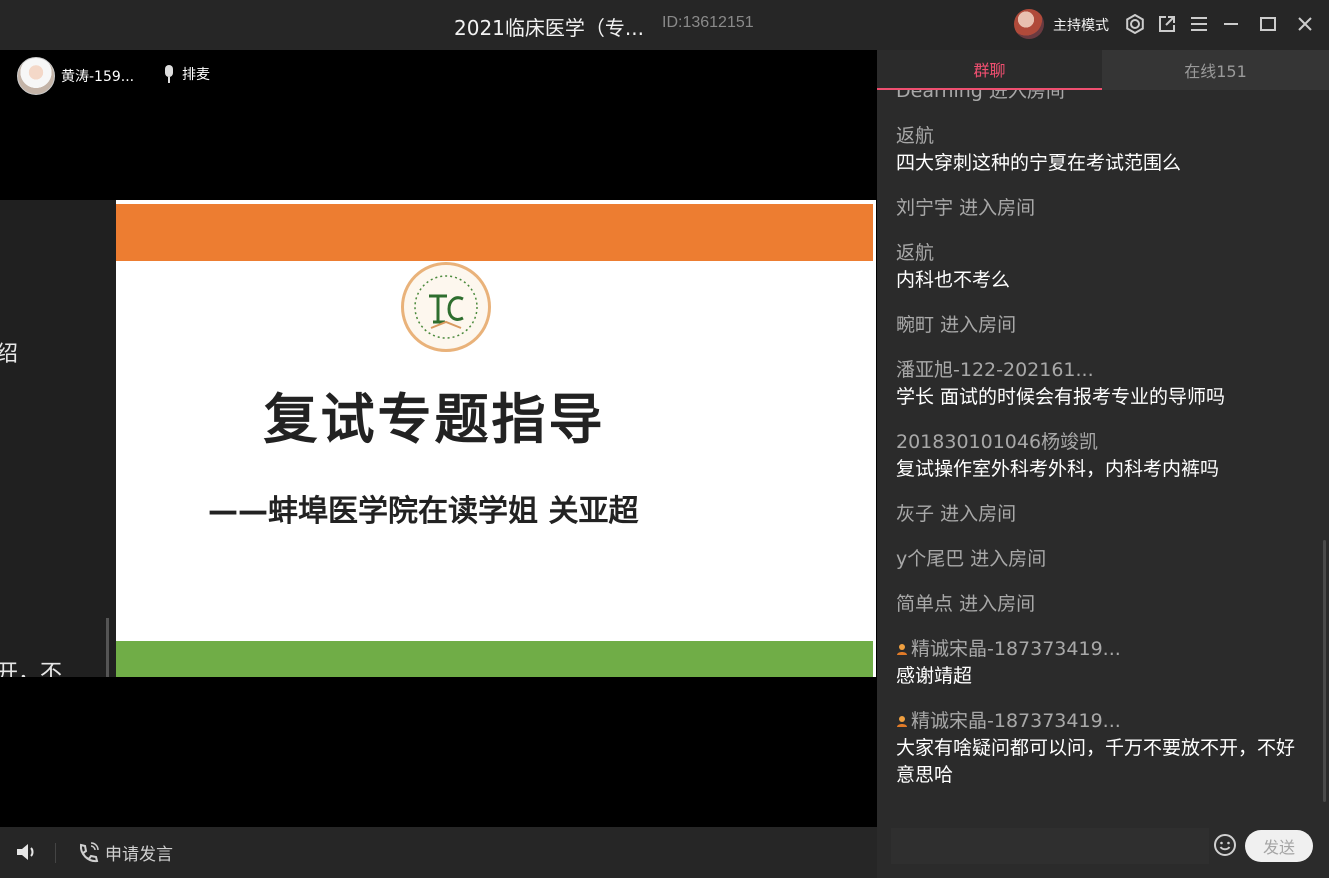 This screenshot has width=1329, height=878. I want to click on microphone-icon, so click(169, 74).